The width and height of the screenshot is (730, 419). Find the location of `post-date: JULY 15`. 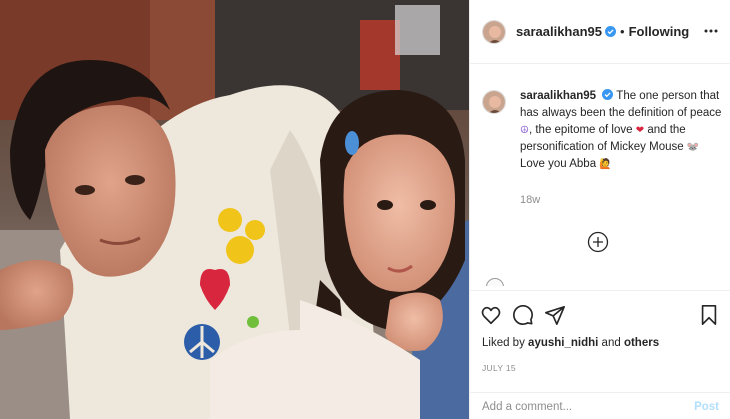

post-date: JULY 15 is located at coordinates (499, 368).